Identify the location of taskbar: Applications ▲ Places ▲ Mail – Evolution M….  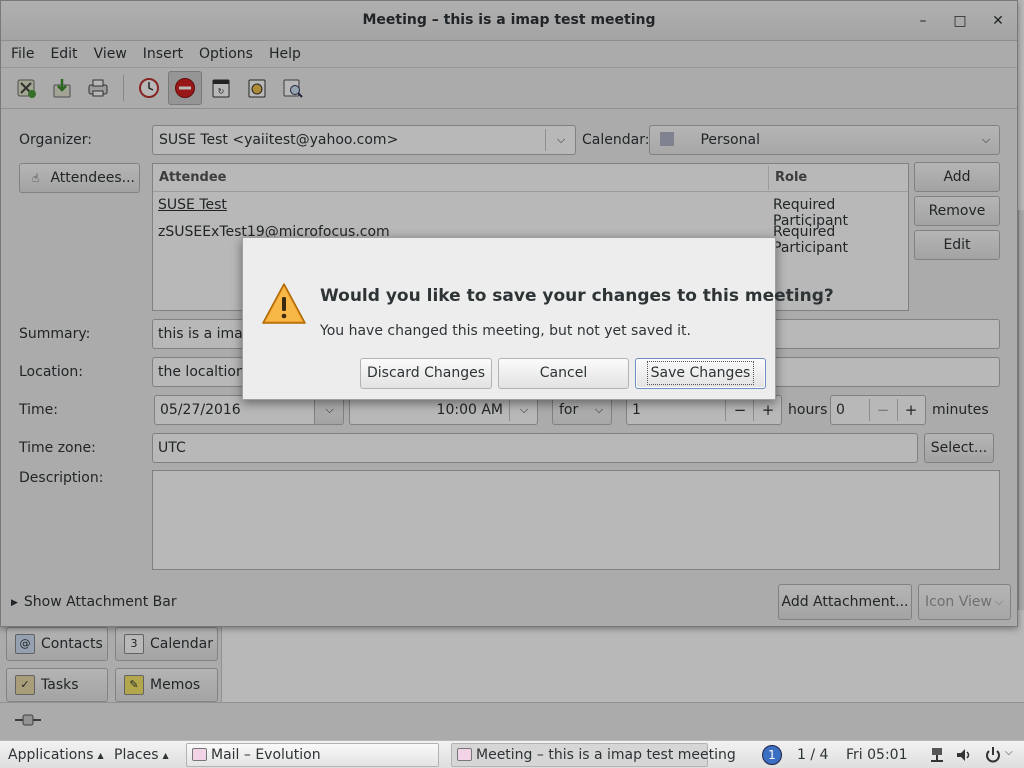
(512, 754).